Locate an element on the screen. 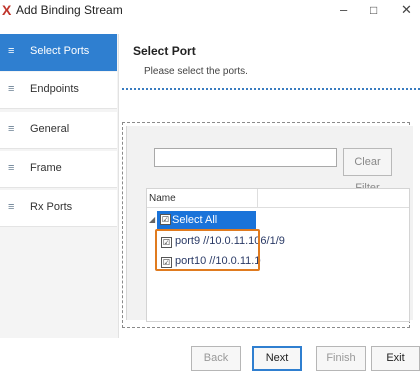 The height and width of the screenshot is (373, 420). next-button: Next is located at coordinates (277, 358).